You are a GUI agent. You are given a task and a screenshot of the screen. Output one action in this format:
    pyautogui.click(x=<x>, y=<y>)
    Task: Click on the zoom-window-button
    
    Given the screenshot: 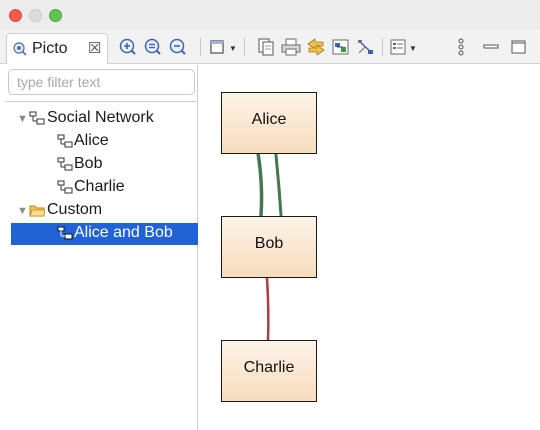 What is the action you would take?
    pyautogui.click(x=55, y=15)
    